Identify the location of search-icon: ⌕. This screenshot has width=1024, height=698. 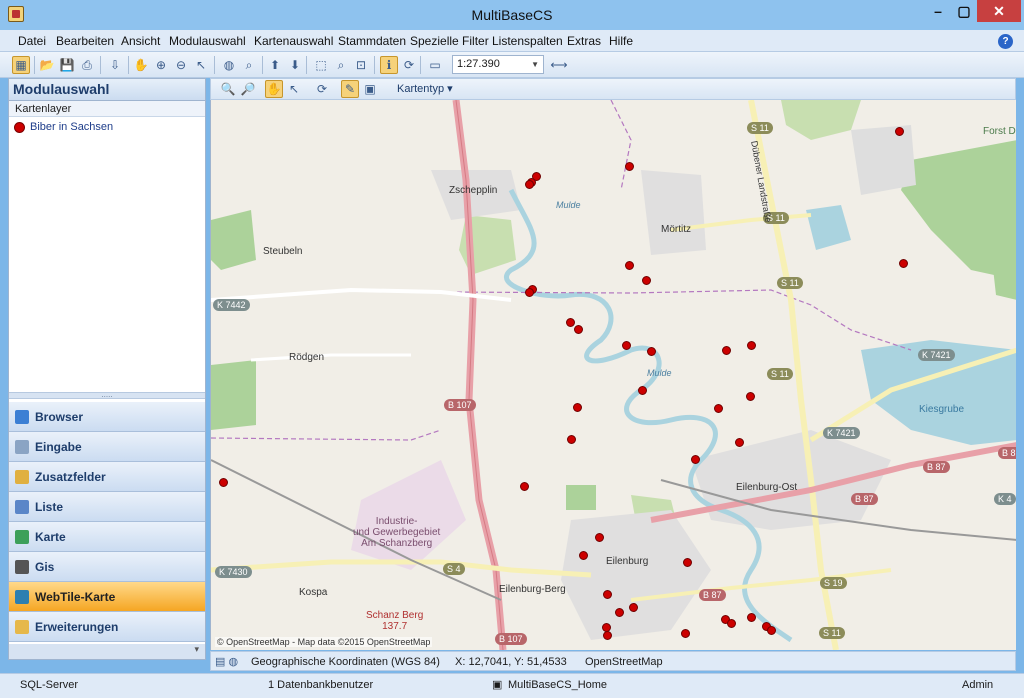
(249, 65).